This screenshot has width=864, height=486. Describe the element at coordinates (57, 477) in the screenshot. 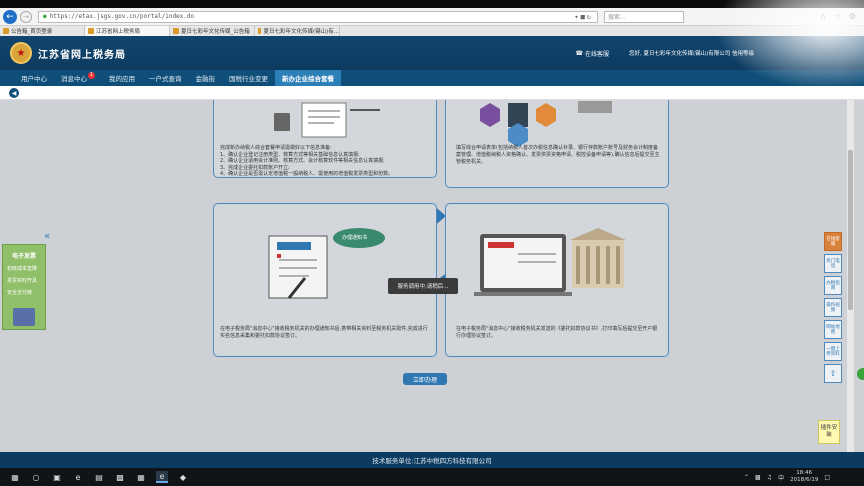

I see `task-view-icon: ▣` at that location.